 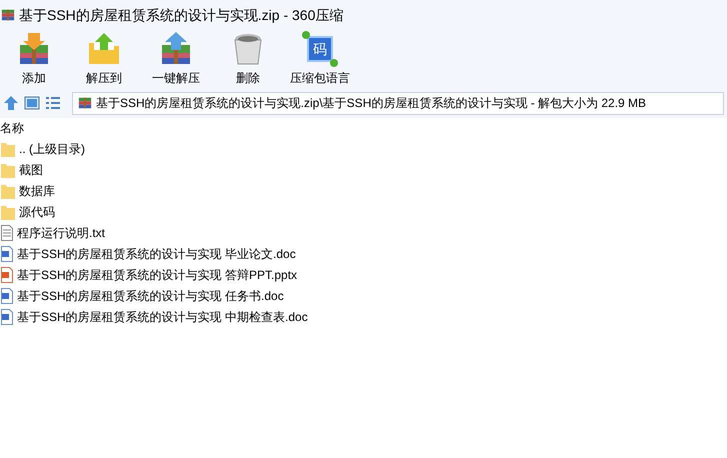 I want to click on window-view-icon, so click(x=32, y=103).